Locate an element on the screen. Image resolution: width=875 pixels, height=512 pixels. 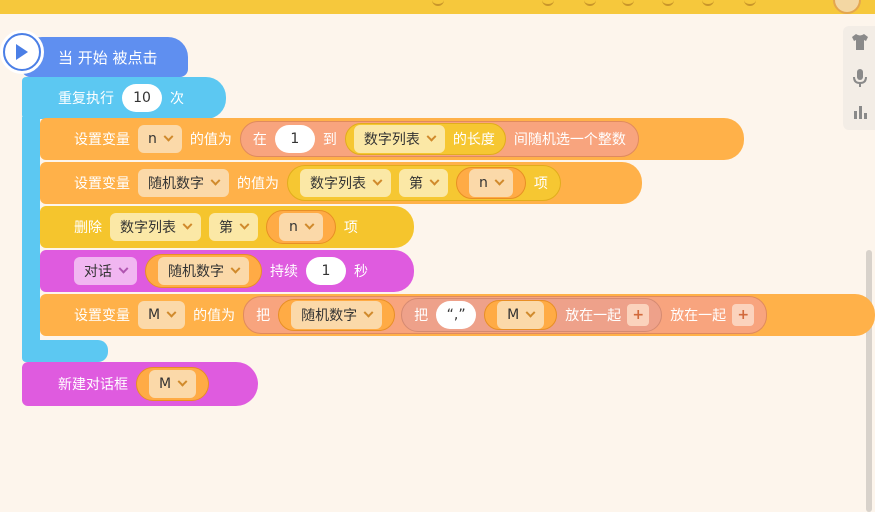
repeat-count-input: 10 is located at coordinates (142, 98).